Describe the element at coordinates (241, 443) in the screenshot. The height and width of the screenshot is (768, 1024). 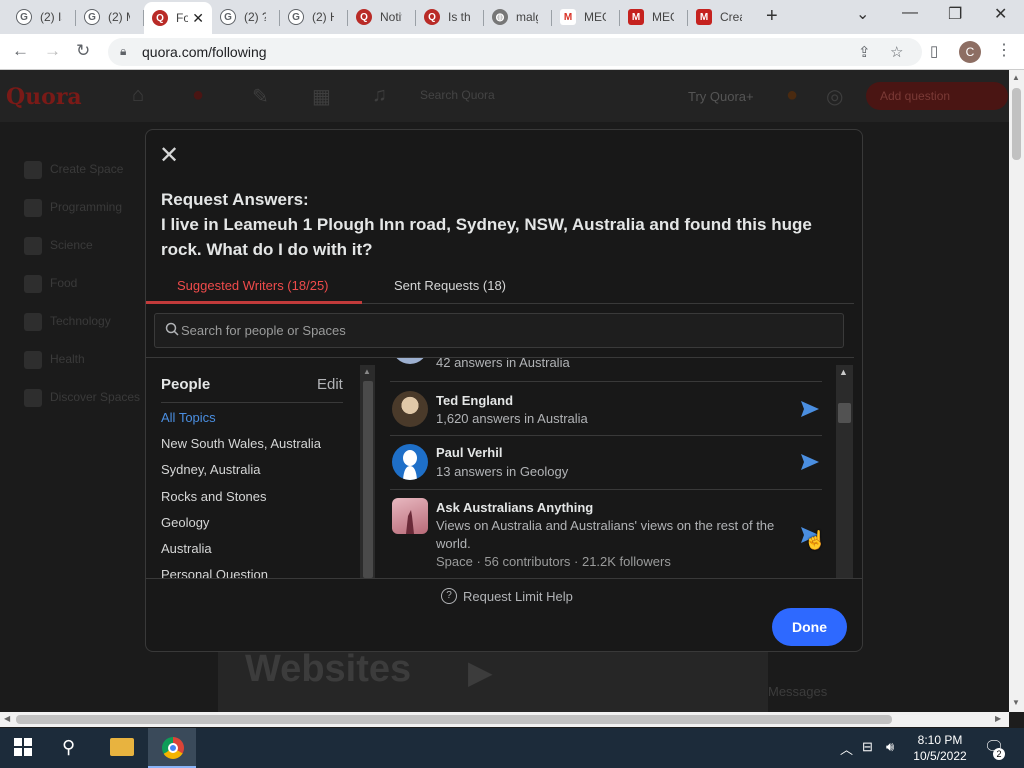
I see `topic-item: New South Wales, Australia` at that location.